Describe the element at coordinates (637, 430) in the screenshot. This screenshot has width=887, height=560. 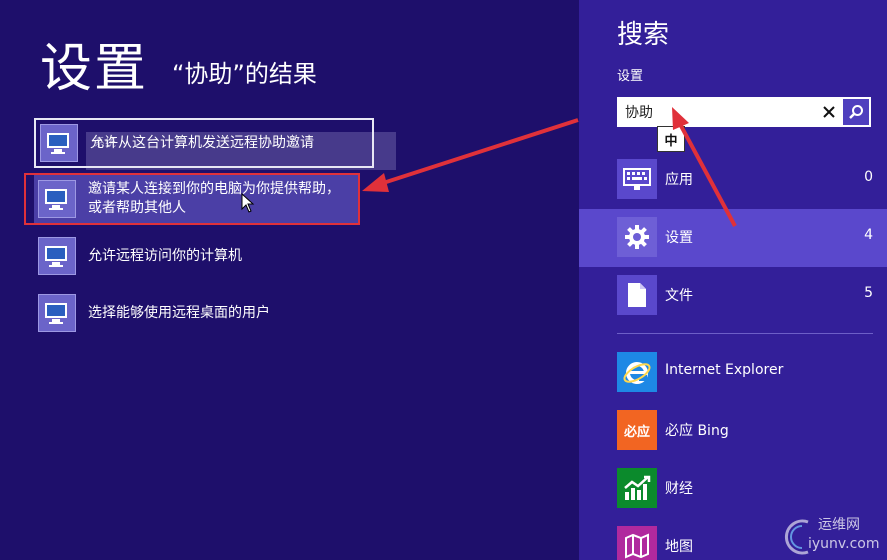
I see `bing-icon: 必应` at that location.